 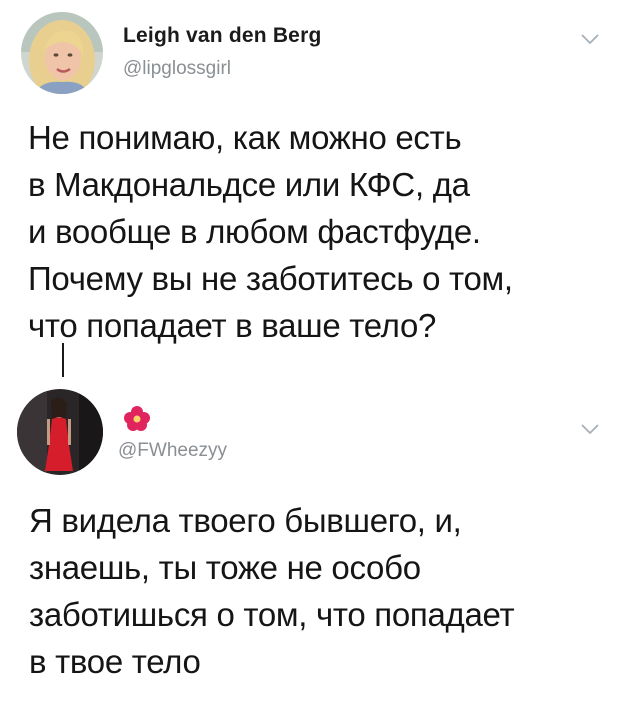 I want to click on flower-emoji-icon, so click(x=137, y=418).